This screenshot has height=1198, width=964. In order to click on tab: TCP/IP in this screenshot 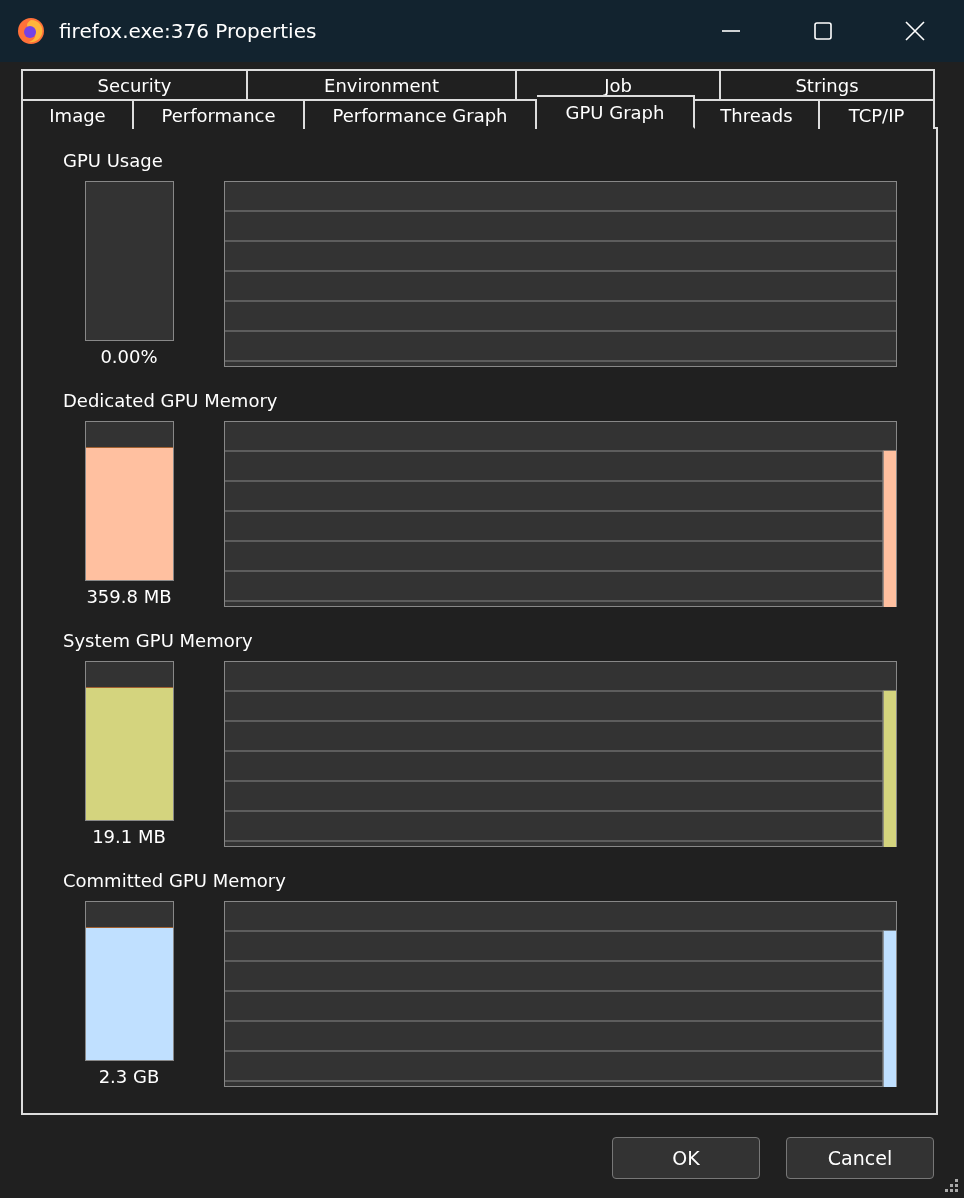, I will do `click(877, 114)`.